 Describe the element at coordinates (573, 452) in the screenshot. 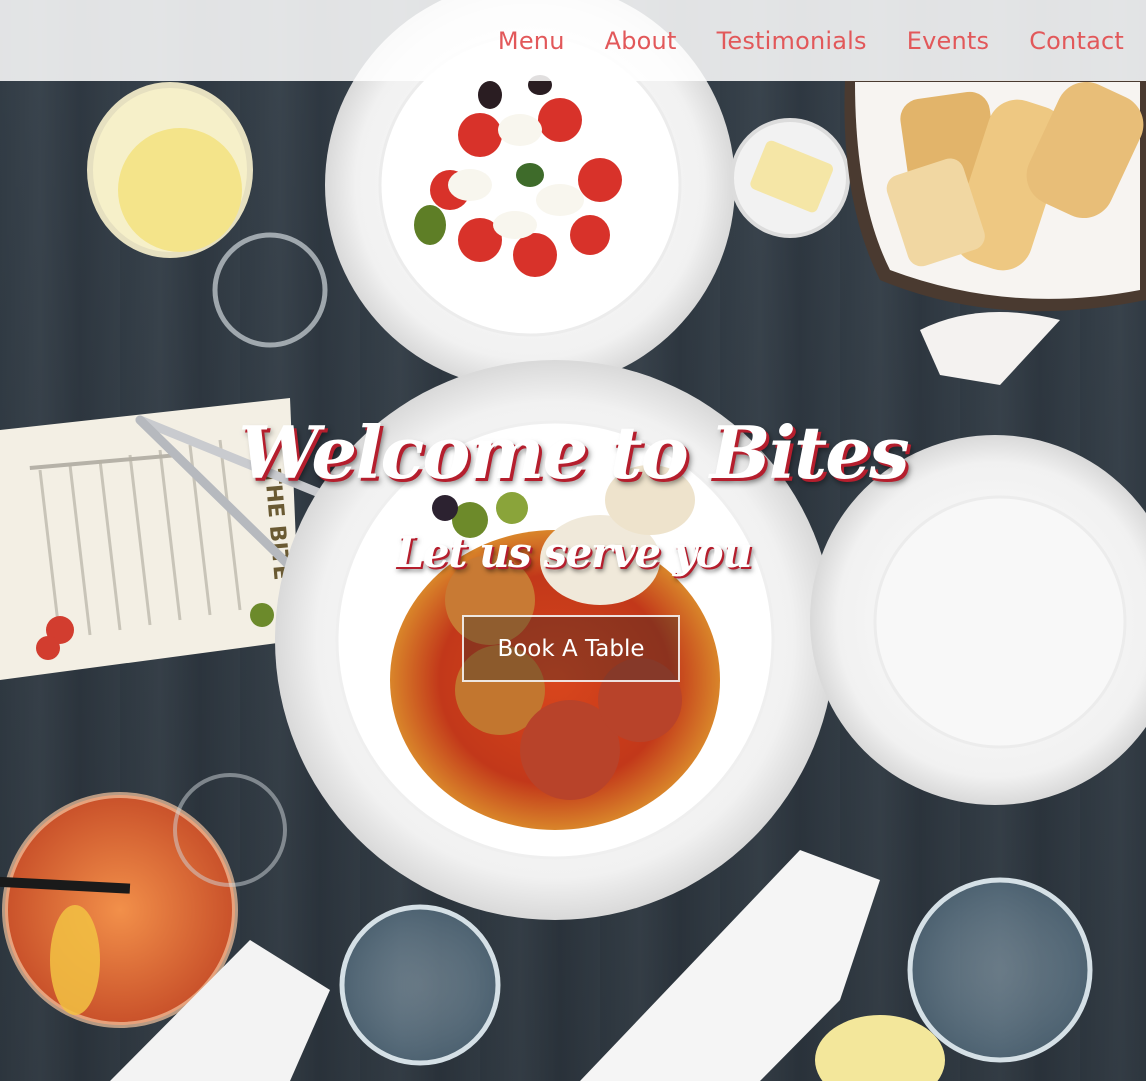

I see `hero-title: Welcome to Bites` at that location.